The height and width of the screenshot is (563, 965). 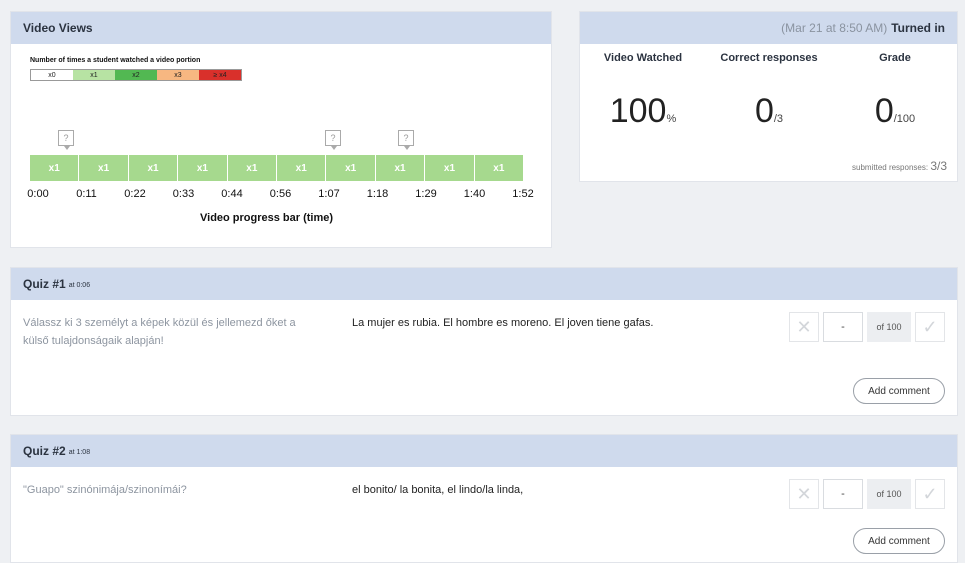 I want to click on quiz-2-score-max: of 100, so click(x=889, y=494).